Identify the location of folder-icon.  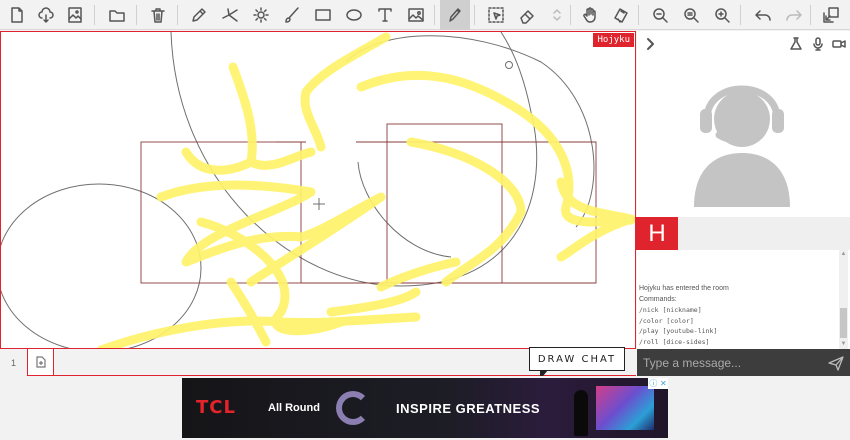
(117, 16).